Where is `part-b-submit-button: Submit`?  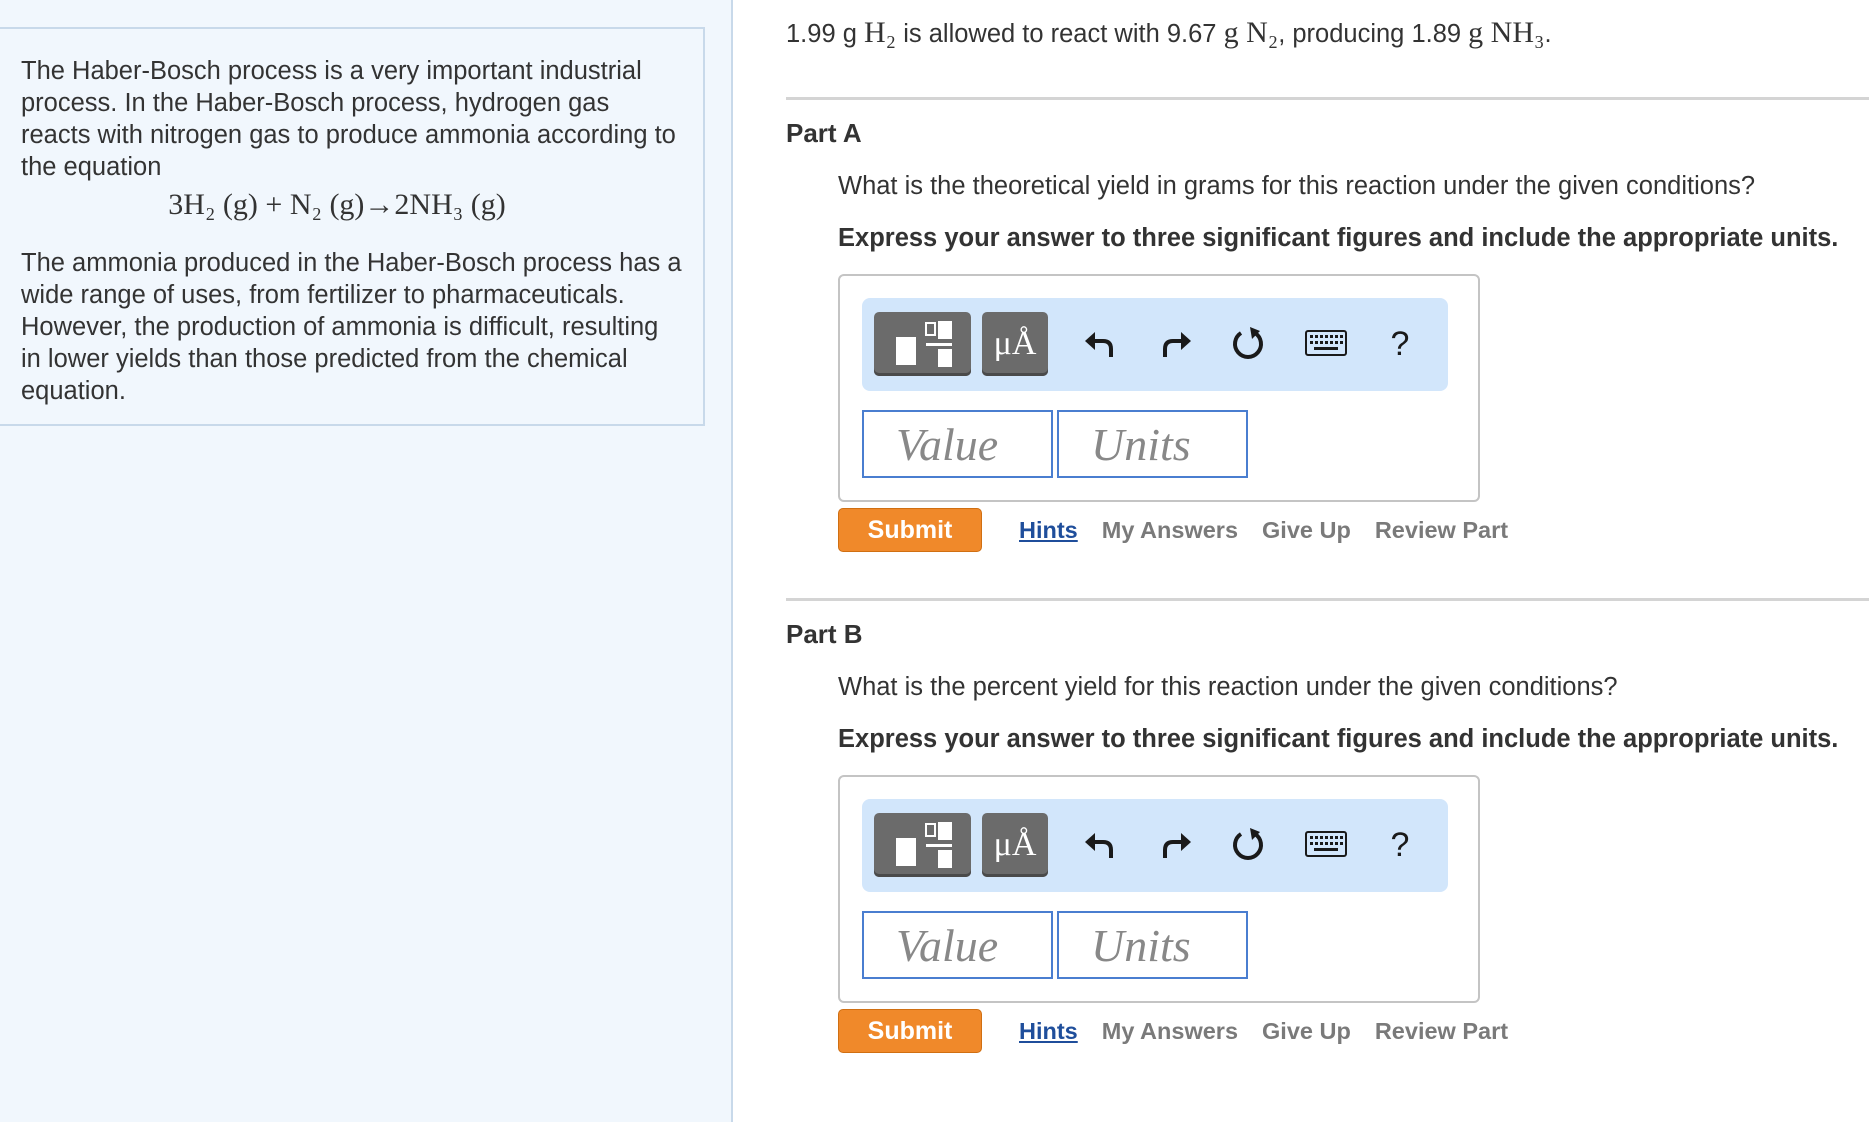 part-b-submit-button: Submit is located at coordinates (910, 1031).